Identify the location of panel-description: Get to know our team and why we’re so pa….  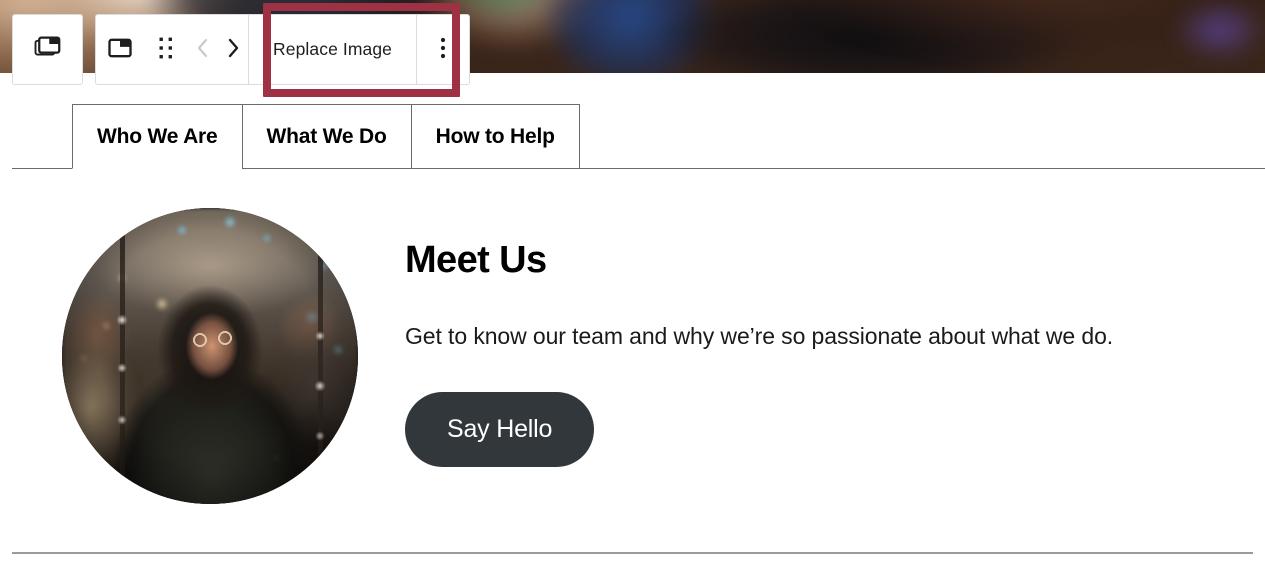
(759, 336).